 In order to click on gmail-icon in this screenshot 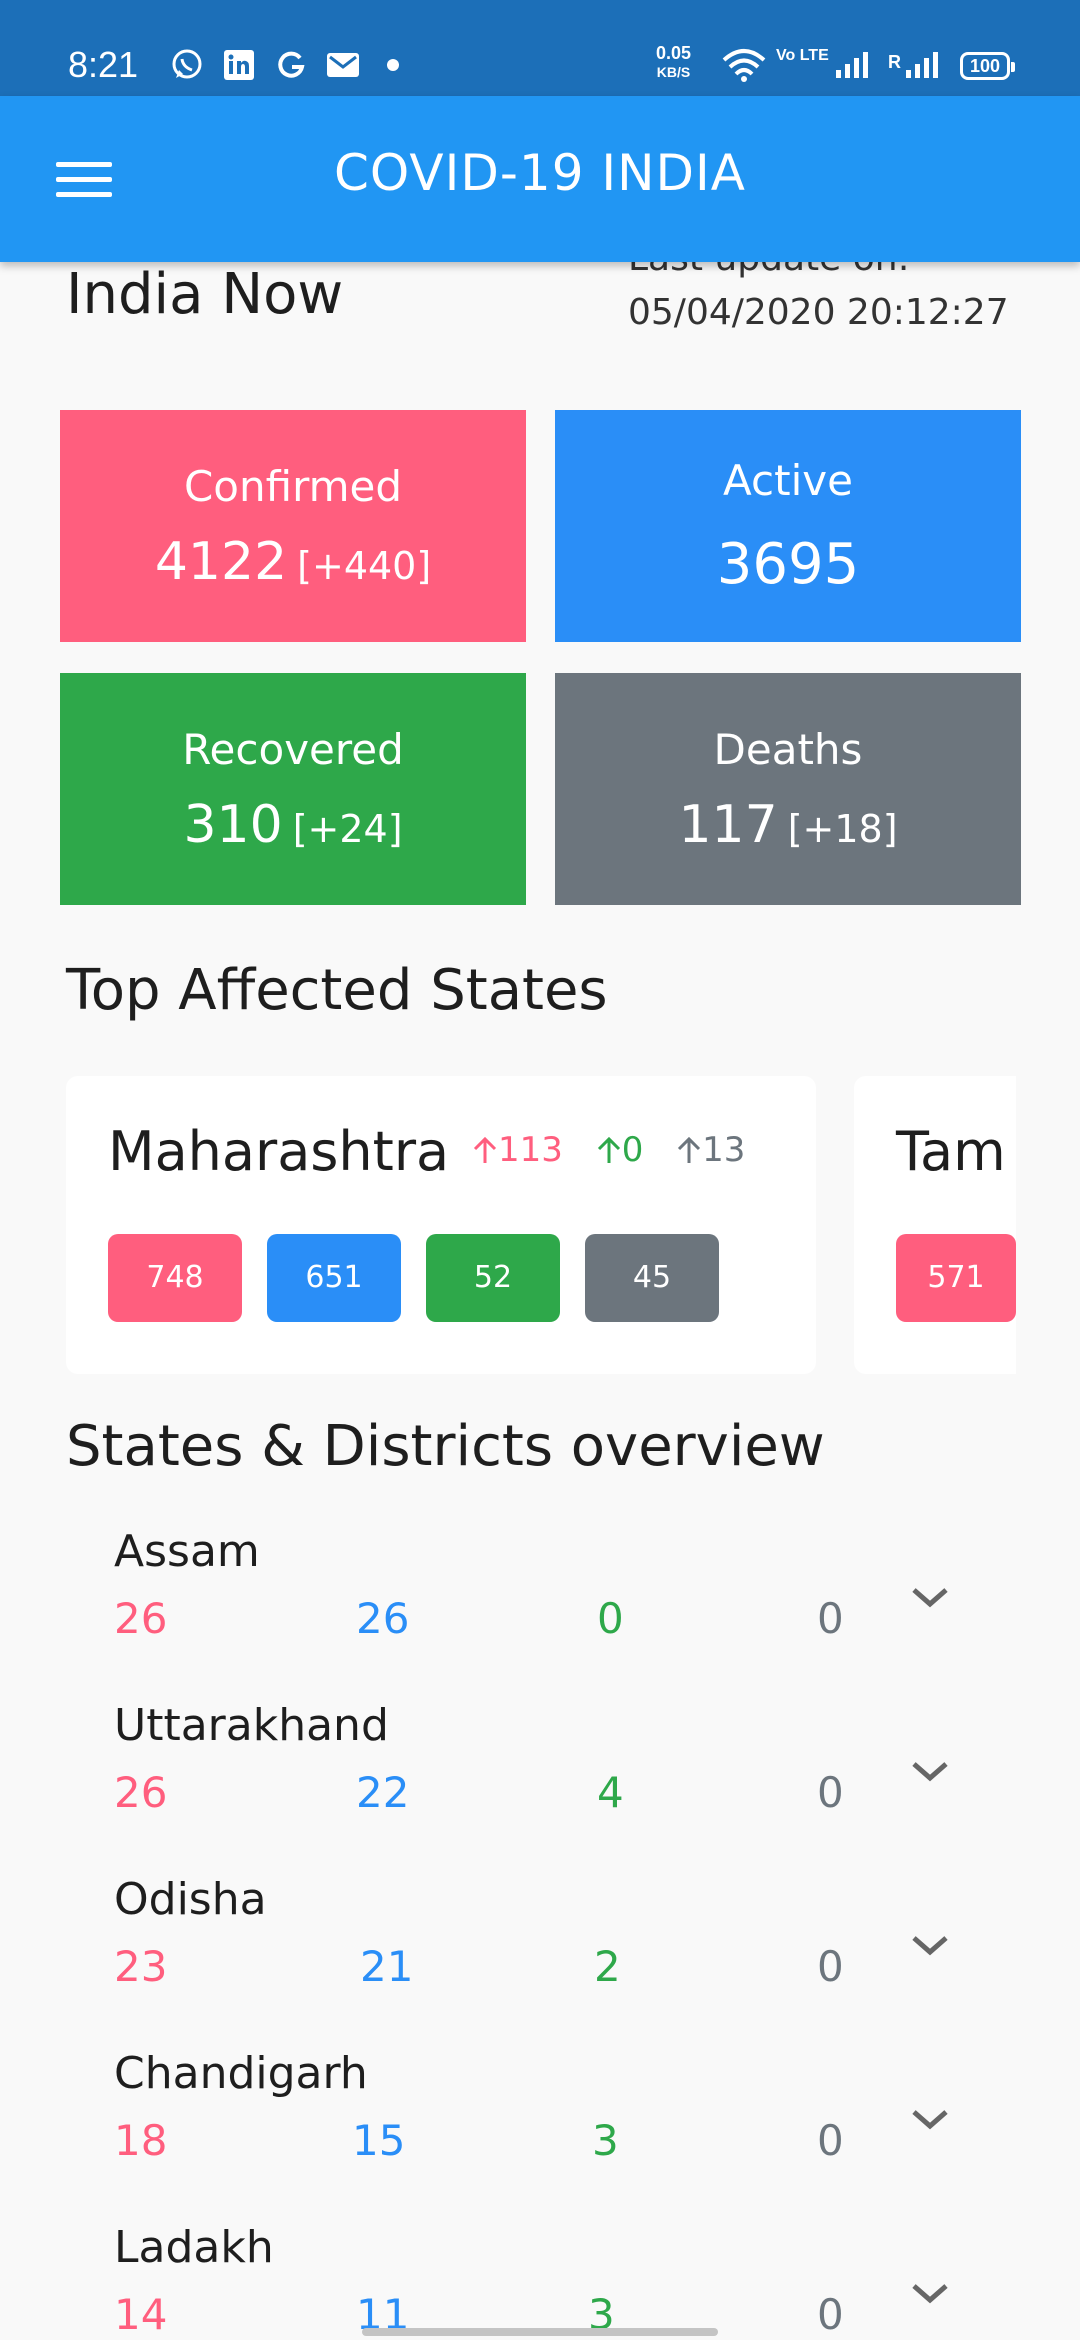, I will do `click(343, 65)`.